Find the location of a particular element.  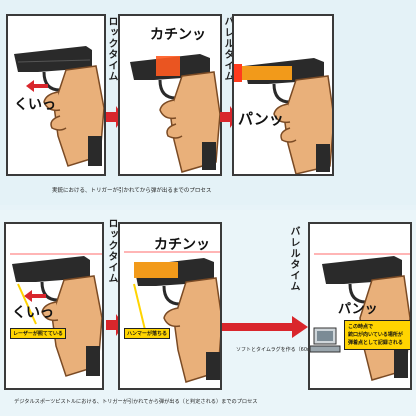

laser-tag: レーザーが照てている is located at coordinates (38, 333).